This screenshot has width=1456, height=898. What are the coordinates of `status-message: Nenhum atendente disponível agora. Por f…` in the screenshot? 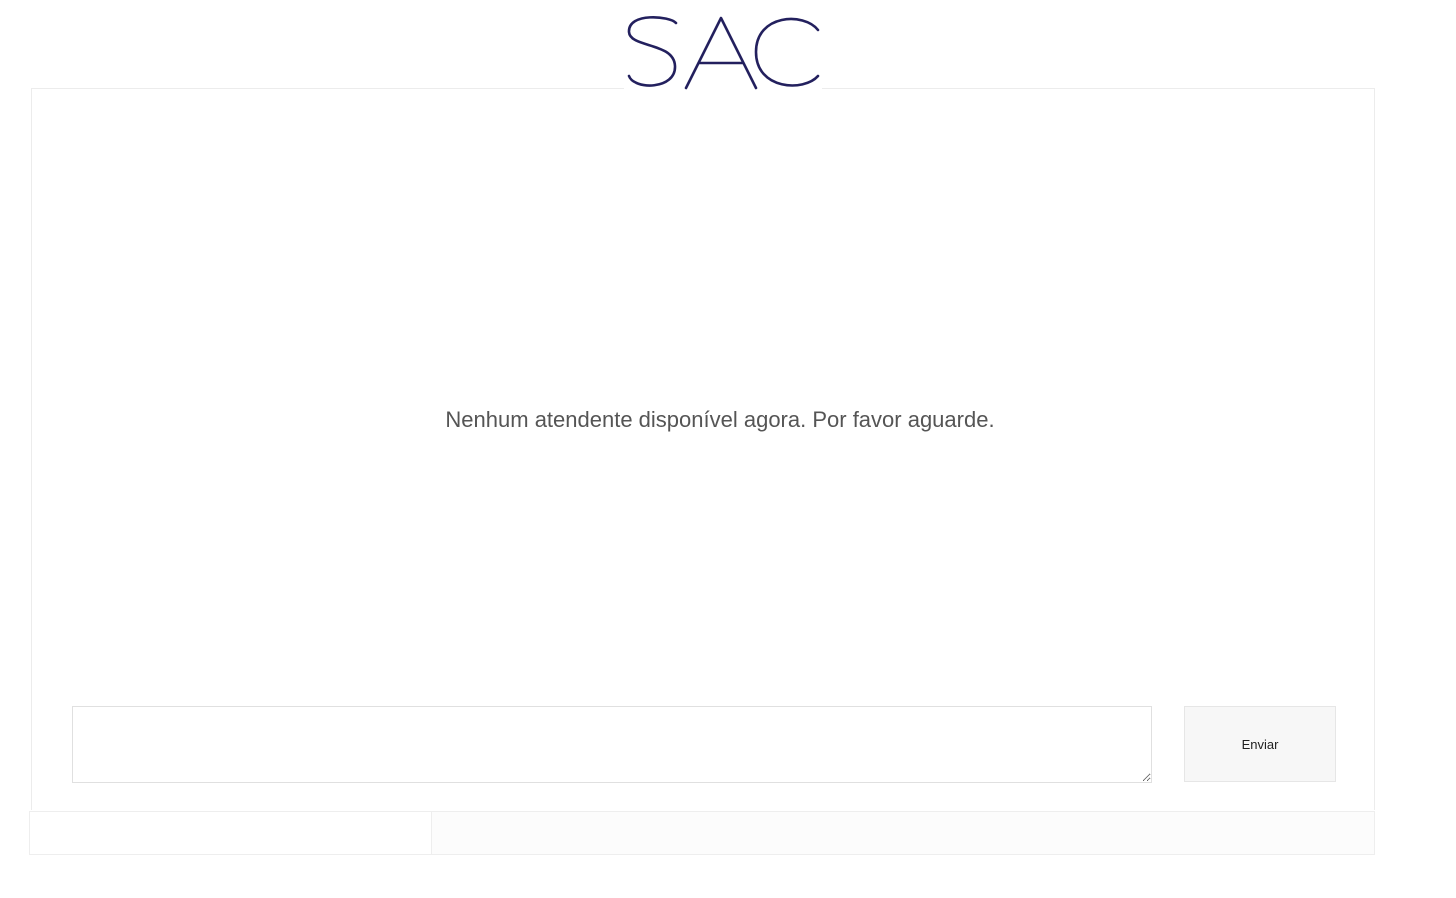 It's located at (720, 419).